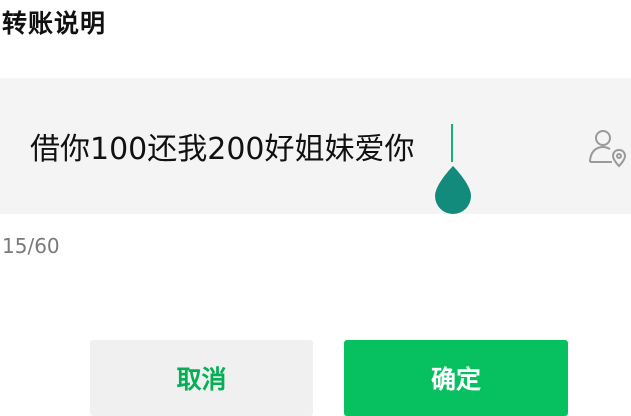 The image size is (631, 416). I want to click on contact-location-icon, so click(607, 148).